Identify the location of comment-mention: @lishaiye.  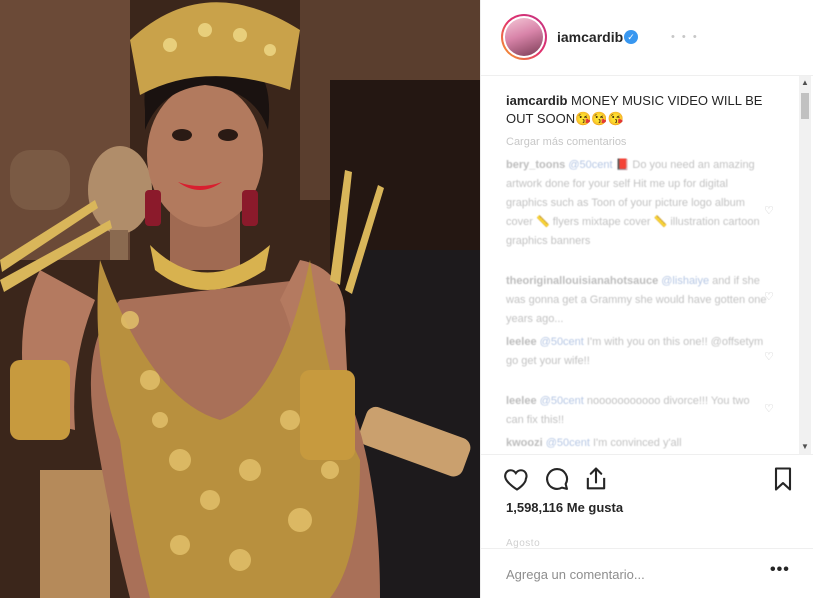
(685, 281).